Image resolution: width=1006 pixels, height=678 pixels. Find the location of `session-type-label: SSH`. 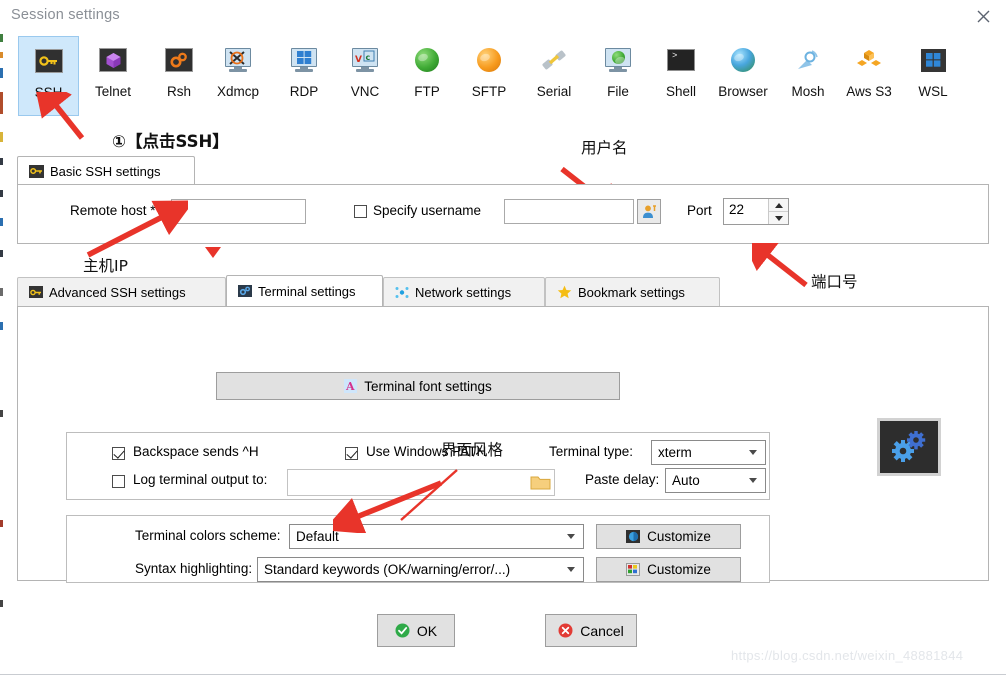

session-type-label: SSH is located at coordinates (48, 92).